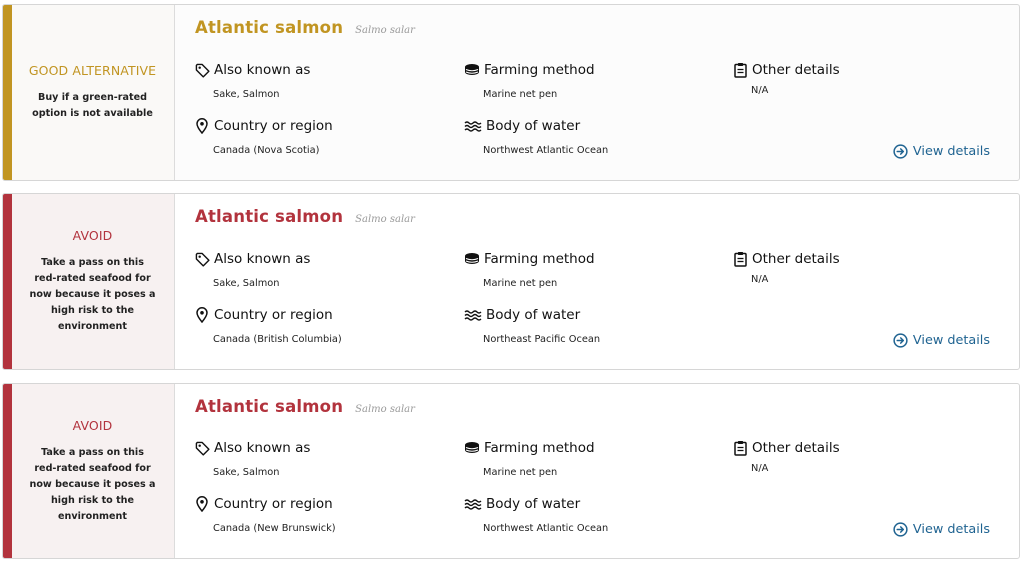 This screenshot has height=561, width=1024. I want to click on rating-title: GOOD ALTERNATIVE, so click(92, 70).